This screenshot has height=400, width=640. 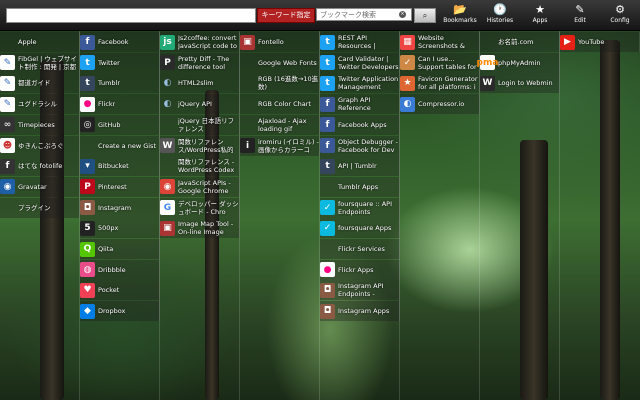 I want to click on histories-button: 🕐 Histories, so click(x=500, y=16).